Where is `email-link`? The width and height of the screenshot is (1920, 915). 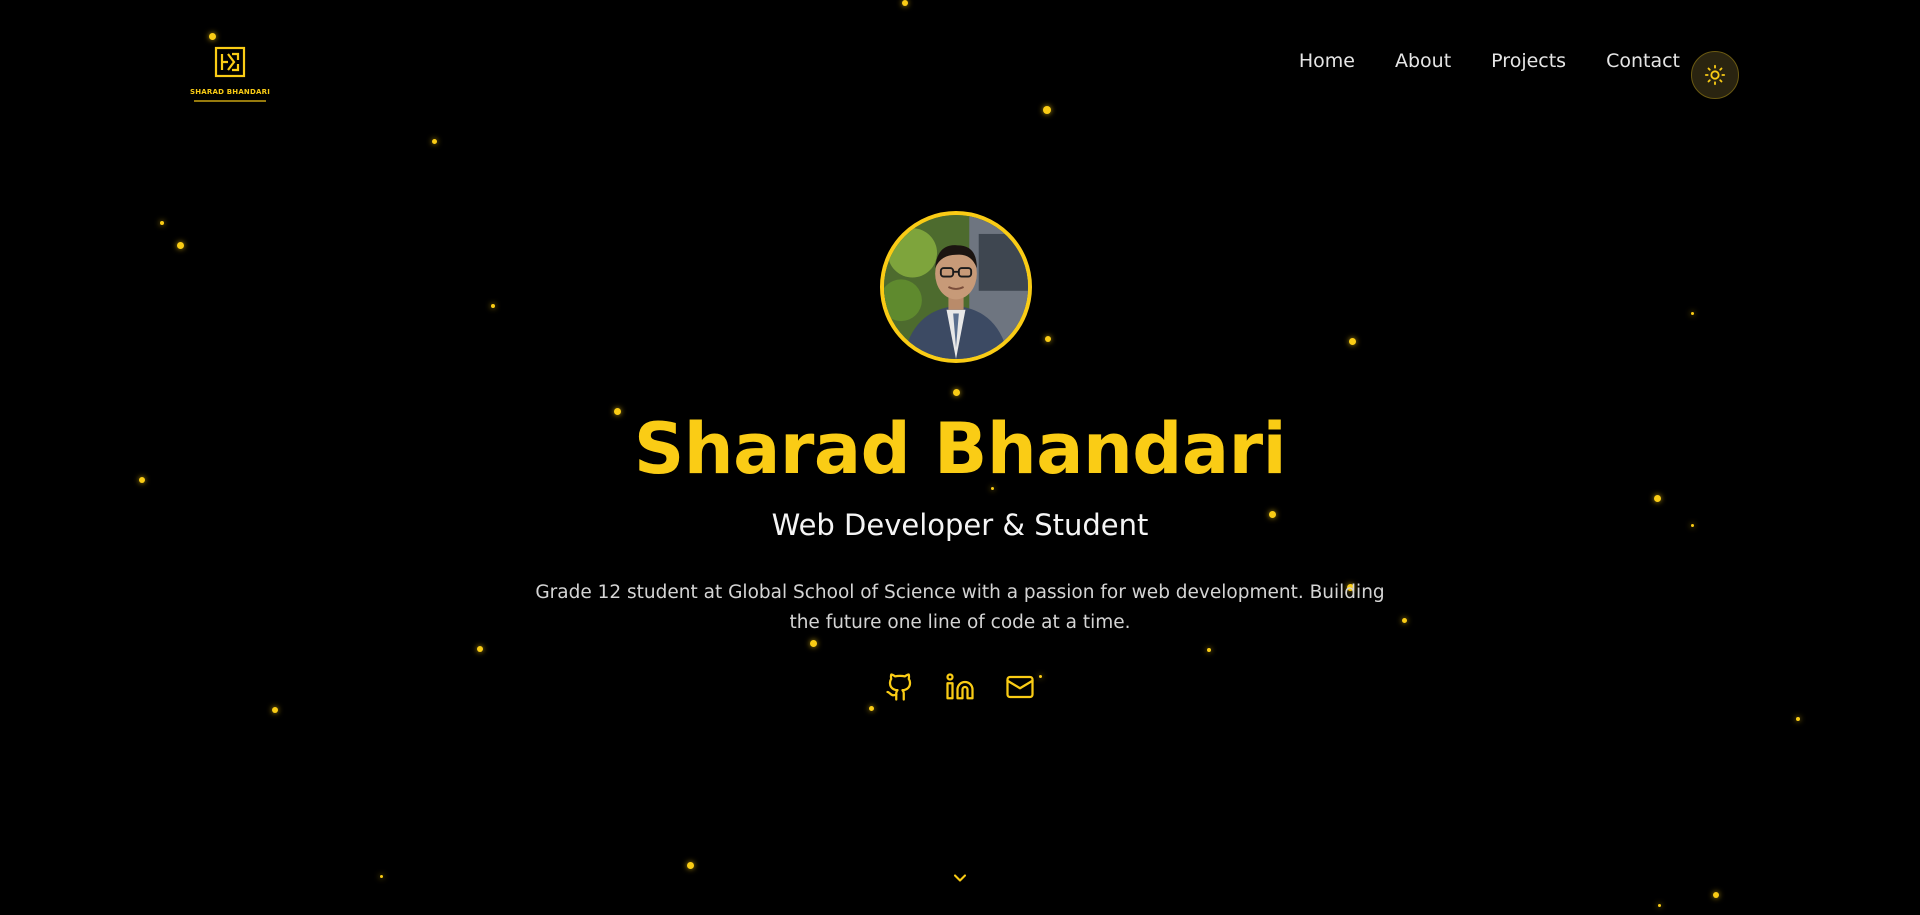 email-link is located at coordinates (1020, 687).